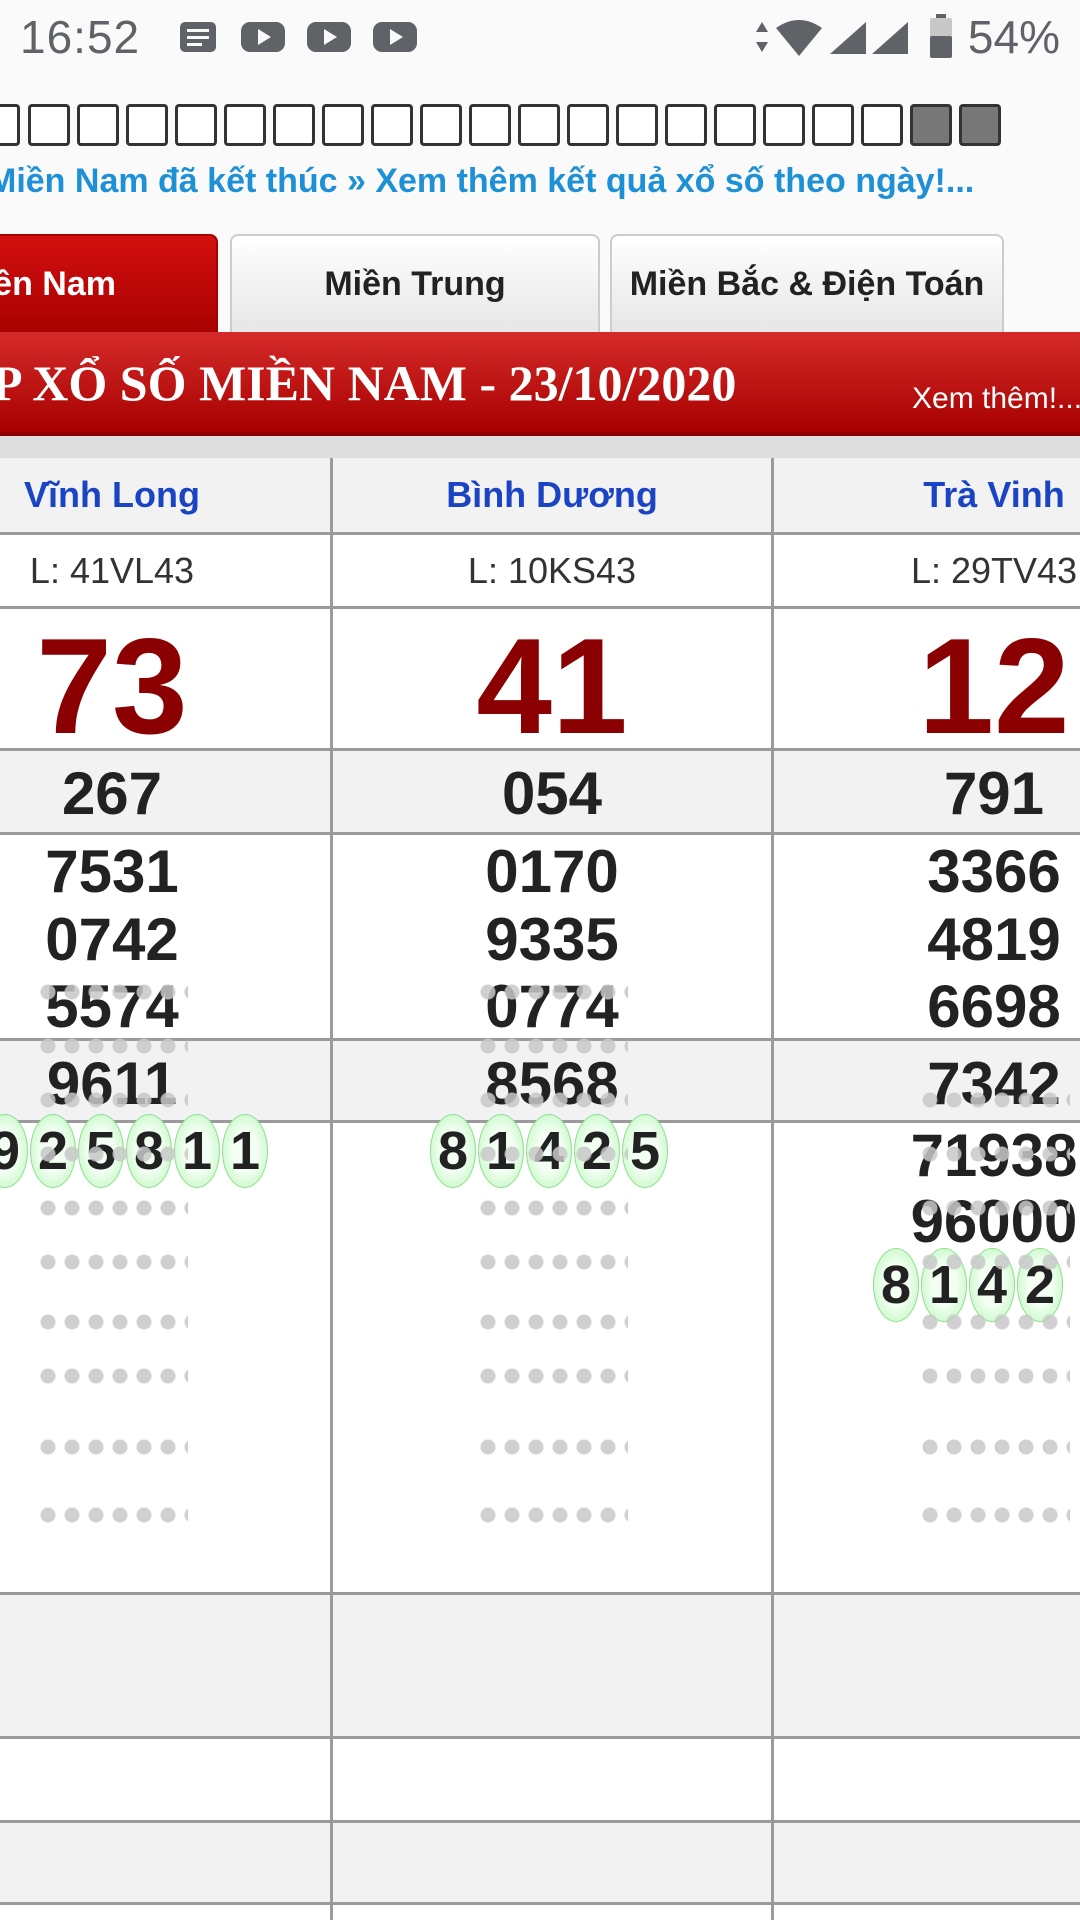 This screenshot has height=1920, width=1080. What do you see at coordinates (994, 686) in the screenshot?
I see `prize-8: 12` at bounding box center [994, 686].